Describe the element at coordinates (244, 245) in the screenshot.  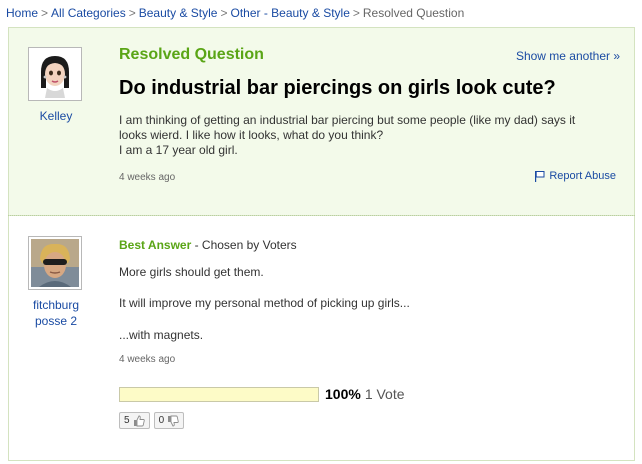
I see `chosen-by-text: - Chosen by Voters` at that location.